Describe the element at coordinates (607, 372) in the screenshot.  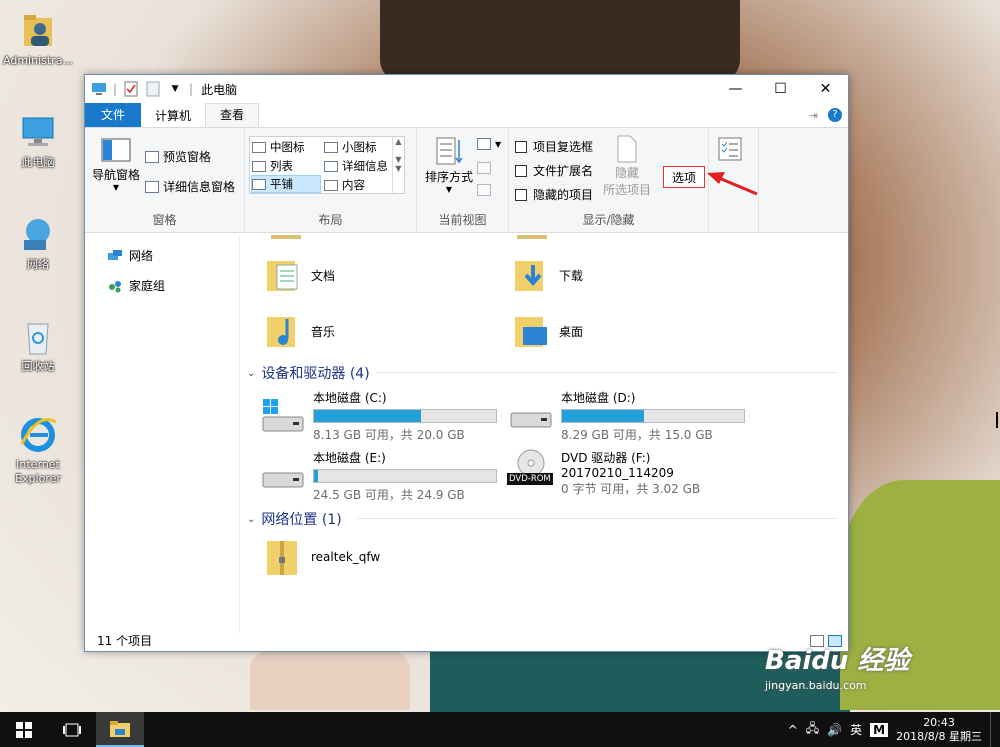
I see `section-divider` at that location.